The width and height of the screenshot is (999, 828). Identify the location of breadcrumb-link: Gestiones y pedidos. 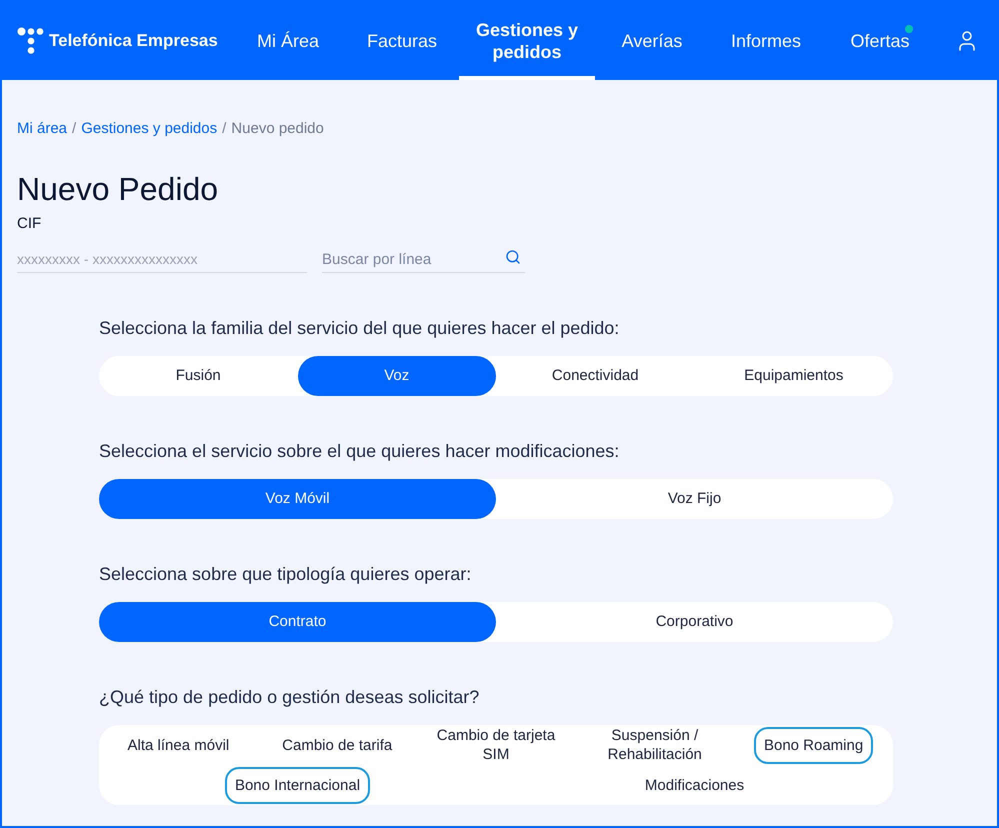
(149, 129).